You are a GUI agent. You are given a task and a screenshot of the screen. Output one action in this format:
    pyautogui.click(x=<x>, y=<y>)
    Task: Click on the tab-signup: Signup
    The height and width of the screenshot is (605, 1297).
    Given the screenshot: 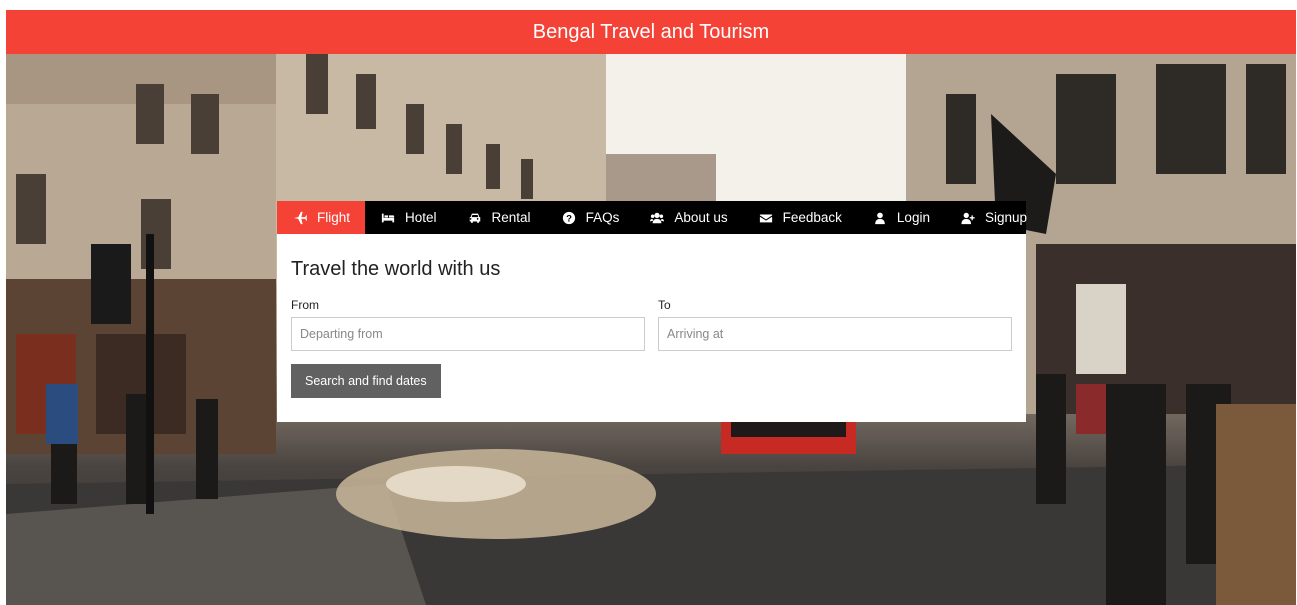 What is the action you would take?
    pyautogui.click(x=993, y=217)
    